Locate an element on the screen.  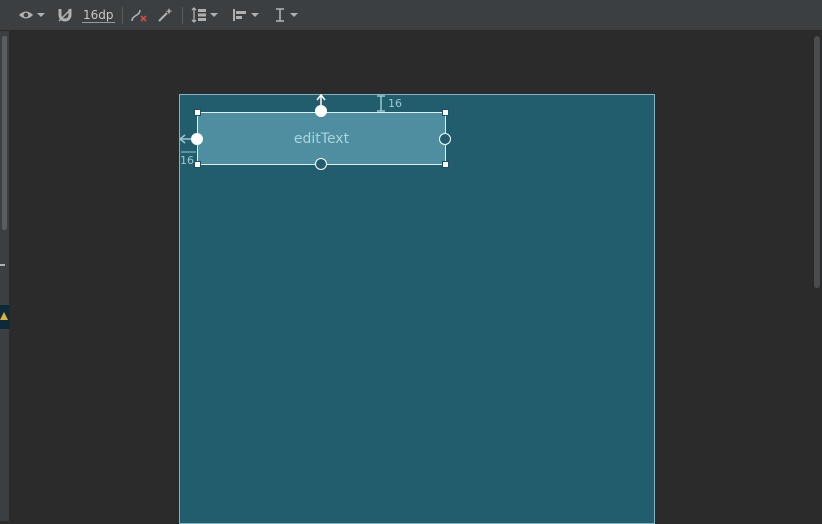
bottom-anchor is located at coordinates (321, 164).